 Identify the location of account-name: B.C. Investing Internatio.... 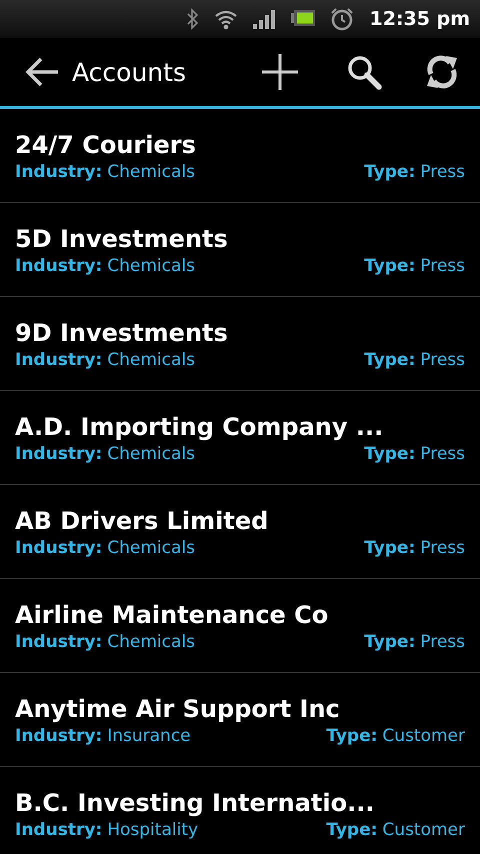
(195, 803).